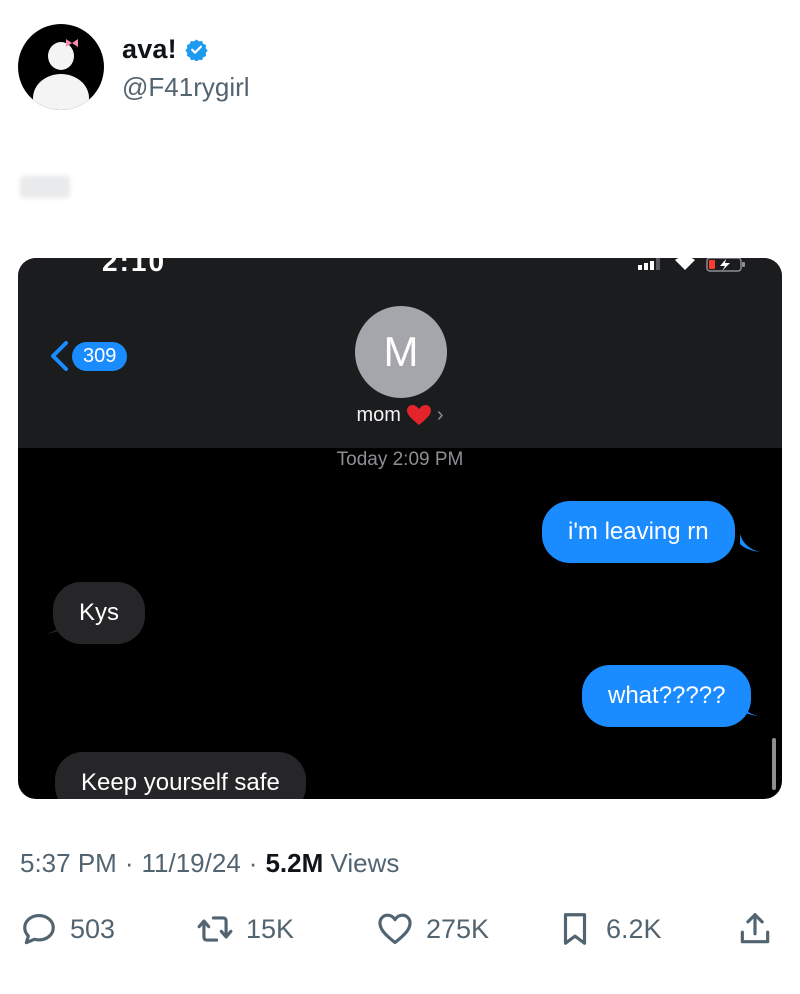 Image resolution: width=800 pixels, height=994 pixels. I want to click on message-bubble-incoming: Keep yourself safe, so click(180, 775).